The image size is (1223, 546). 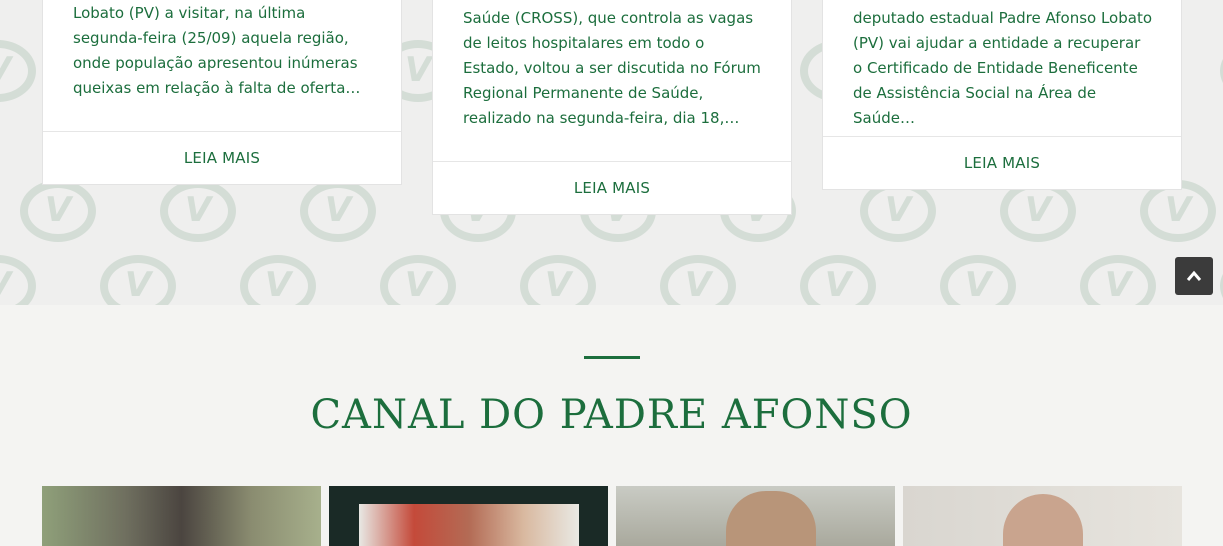 I want to click on section-title: CANAL DO PADRE AFONSO, so click(x=611, y=415).